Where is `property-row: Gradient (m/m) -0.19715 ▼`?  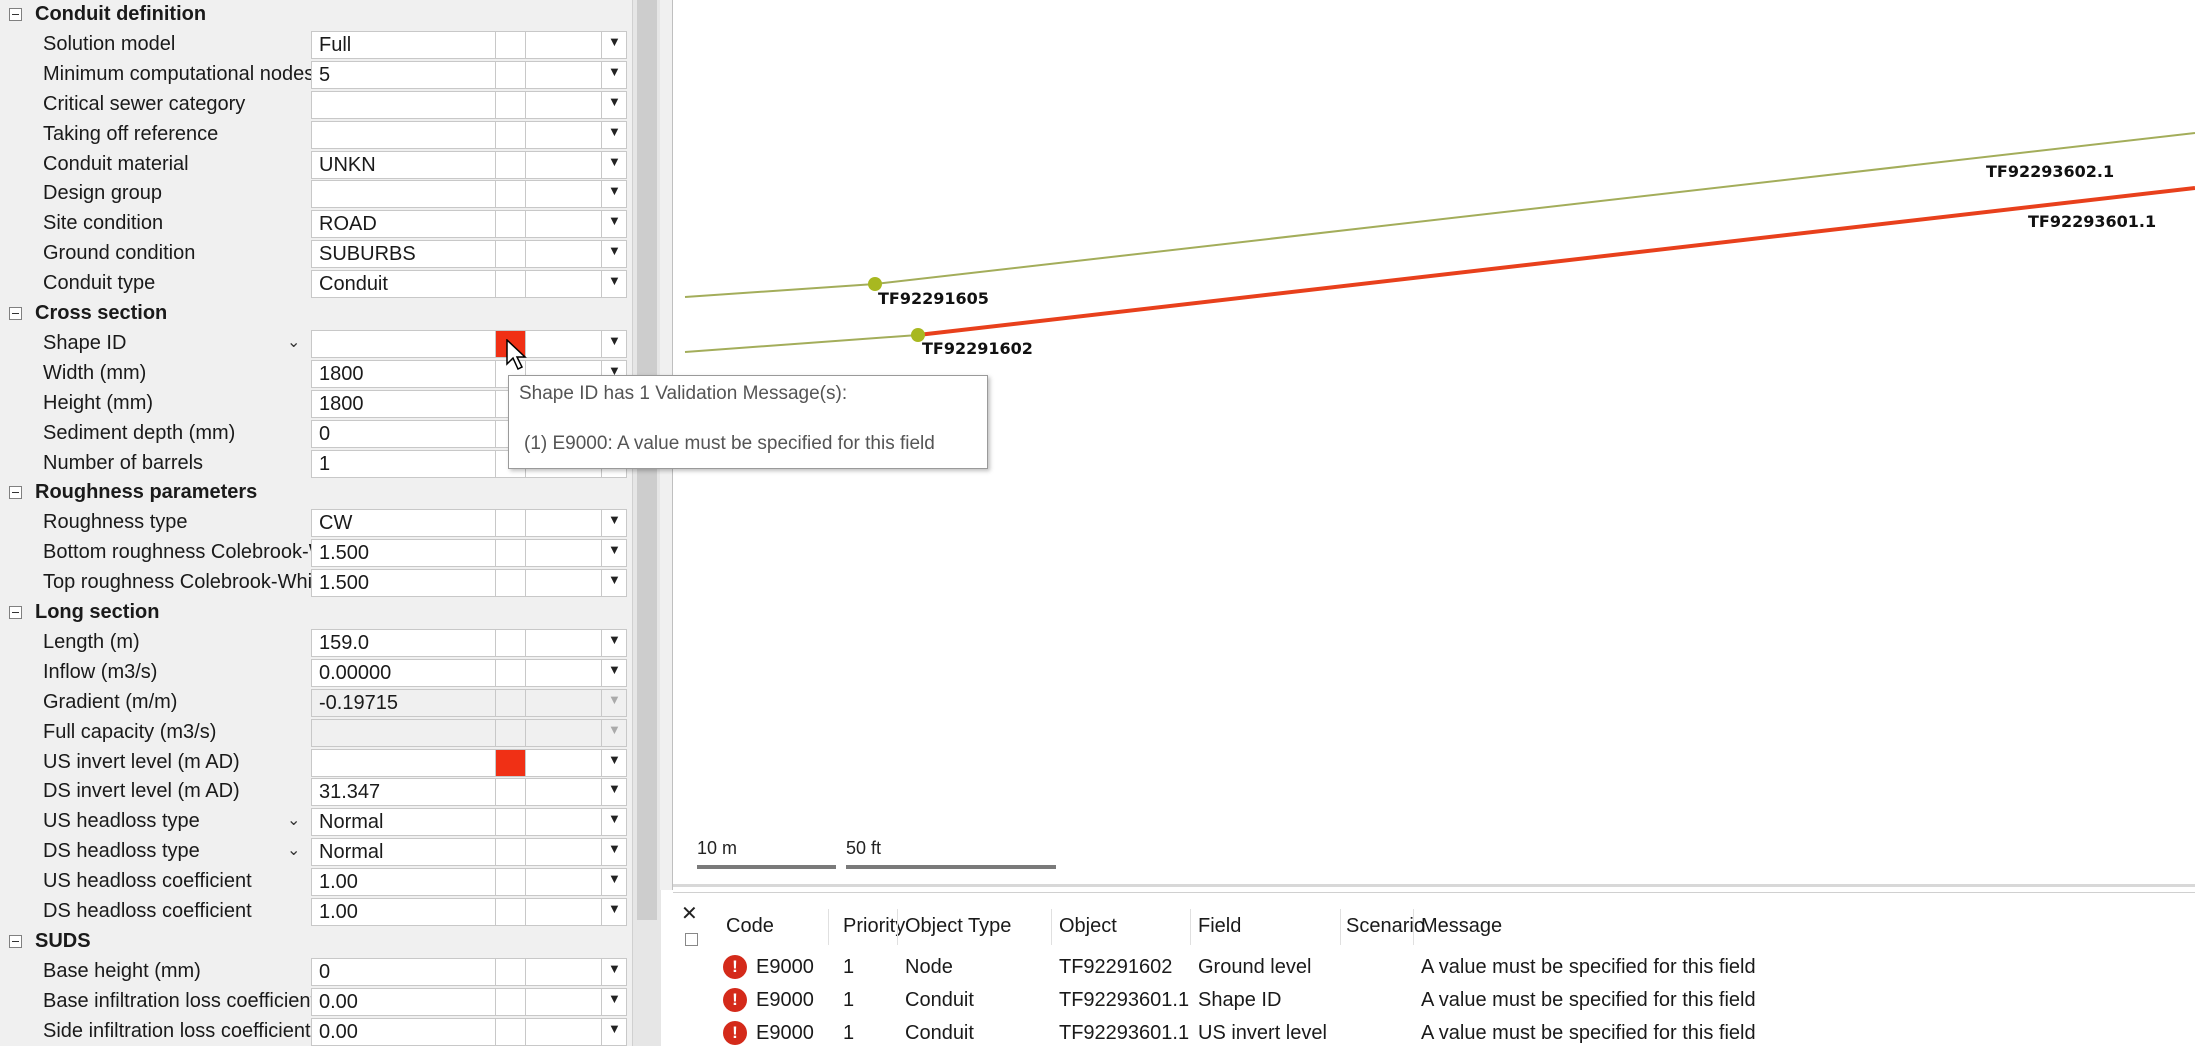 property-row: Gradient (m/m) -0.19715 ▼ is located at coordinates (316, 703).